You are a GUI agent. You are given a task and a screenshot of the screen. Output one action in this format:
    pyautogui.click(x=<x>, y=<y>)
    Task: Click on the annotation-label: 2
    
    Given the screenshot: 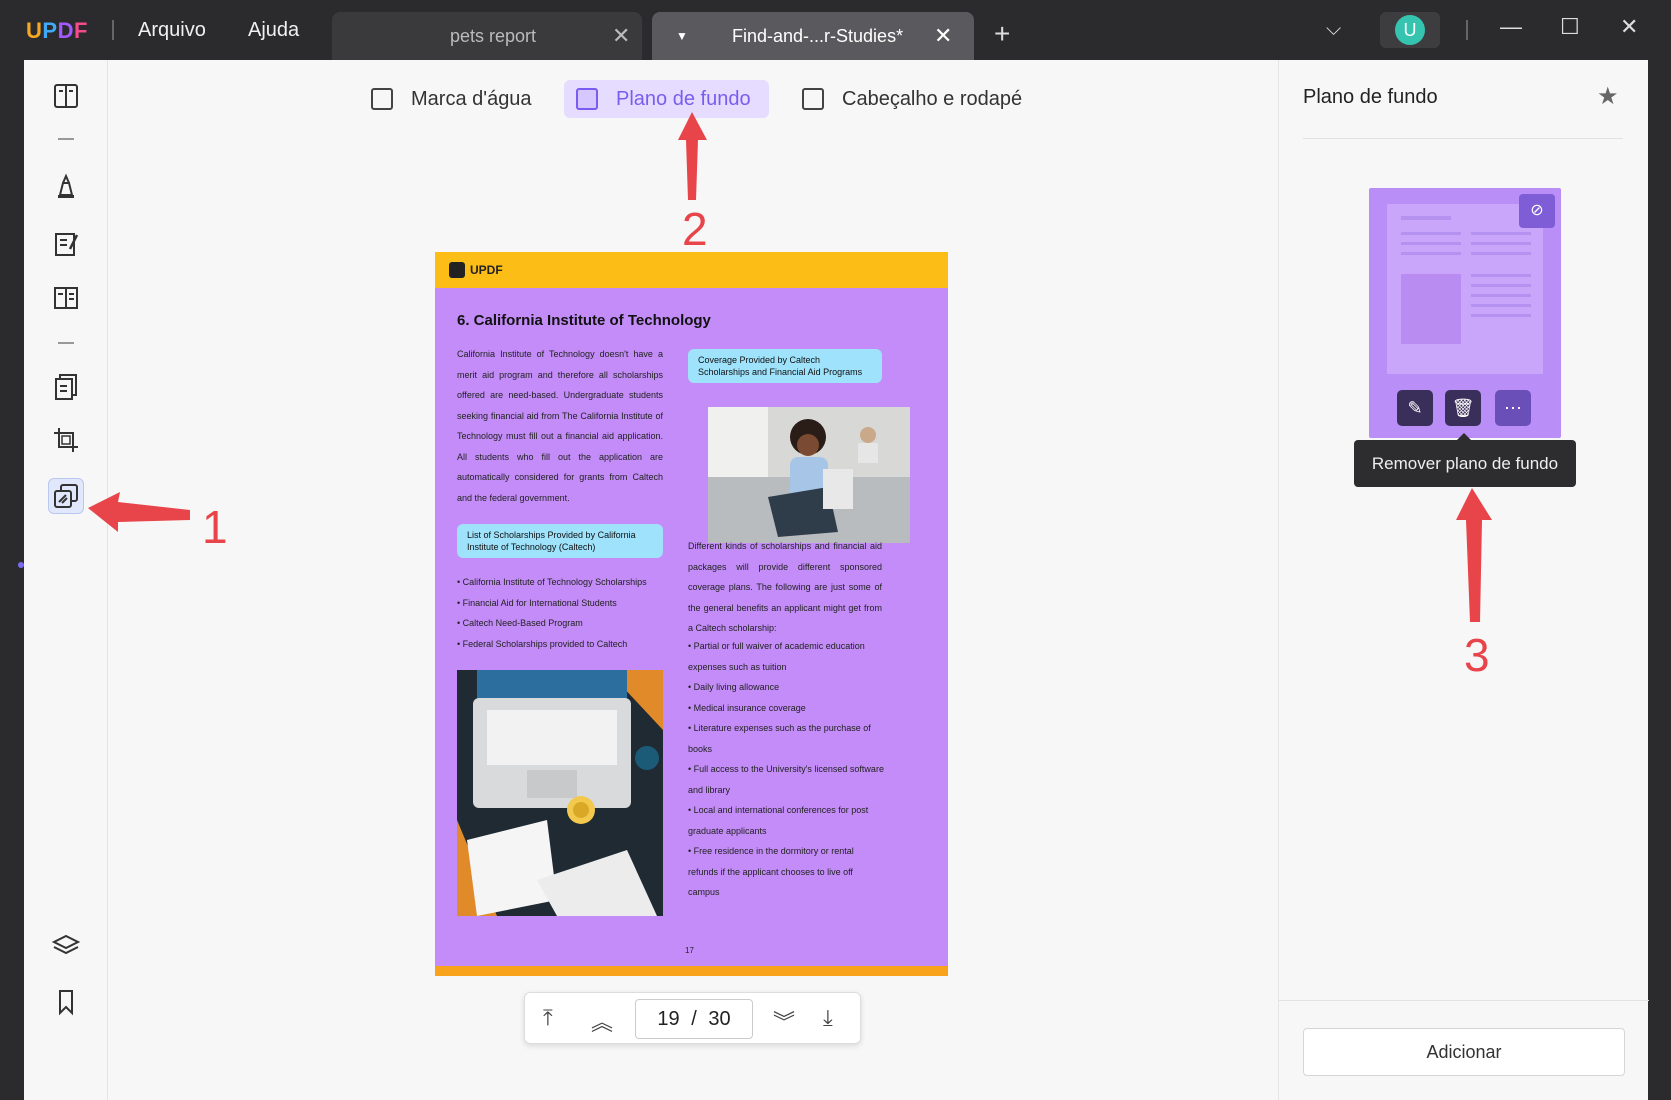 What is the action you would take?
    pyautogui.click(x=695, y=229)
    